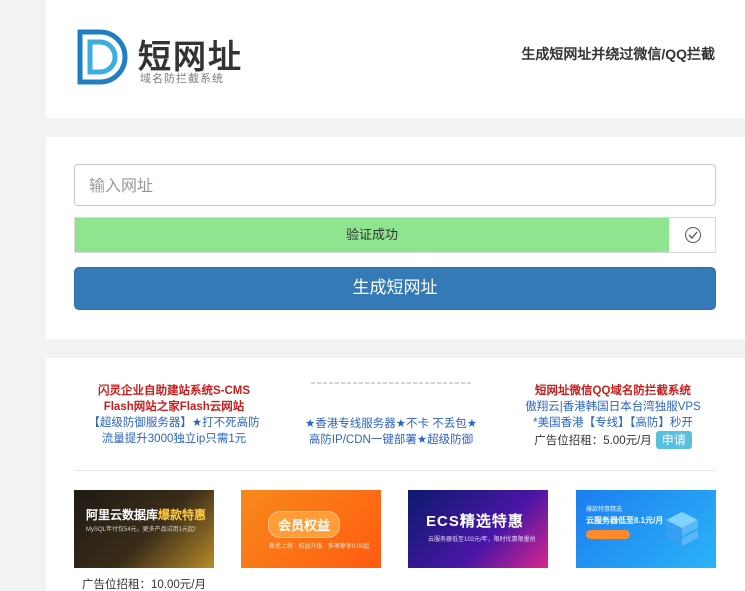 The image size is (745, 591). What do you see at coordinates (613, 391) in the screenshot?
I see `ad-right-line1: 短网址微信QQ域名防拦截系统` at bounding box center [613, 391].